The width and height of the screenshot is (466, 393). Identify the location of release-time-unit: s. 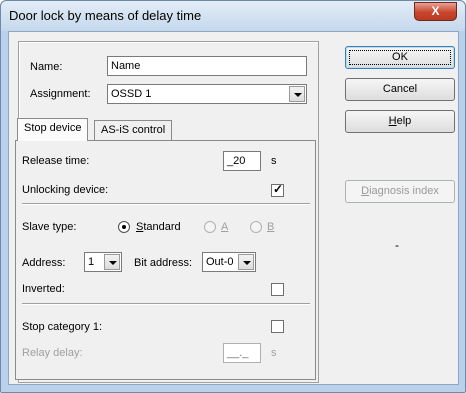
(274, 161).